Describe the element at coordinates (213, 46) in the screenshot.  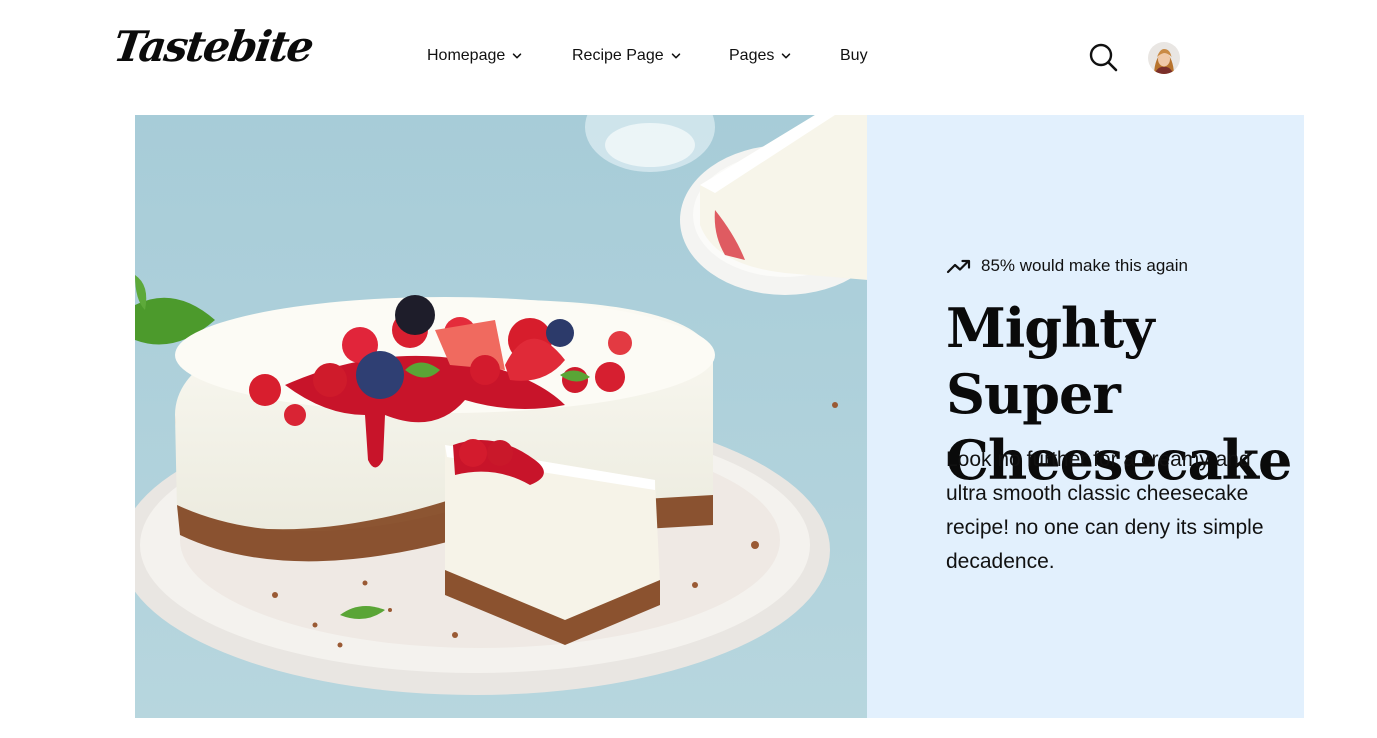
I see `brand-logo: Tastebite` at that location.